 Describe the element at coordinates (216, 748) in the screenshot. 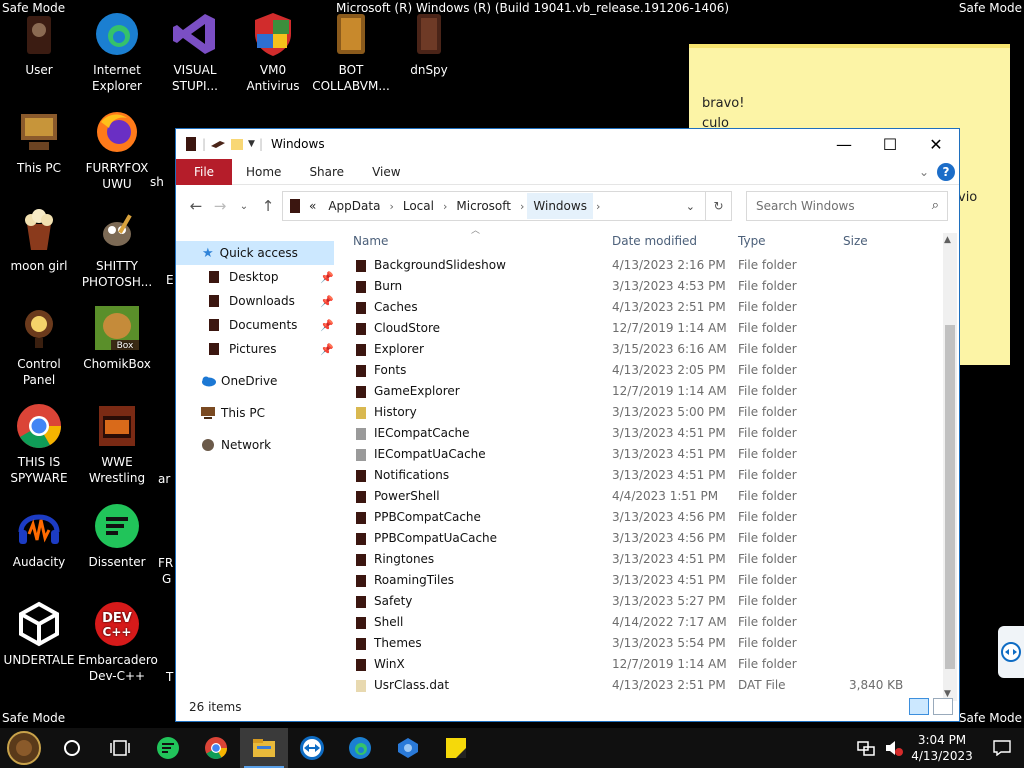

I see `taskbar-chrome` at that location.